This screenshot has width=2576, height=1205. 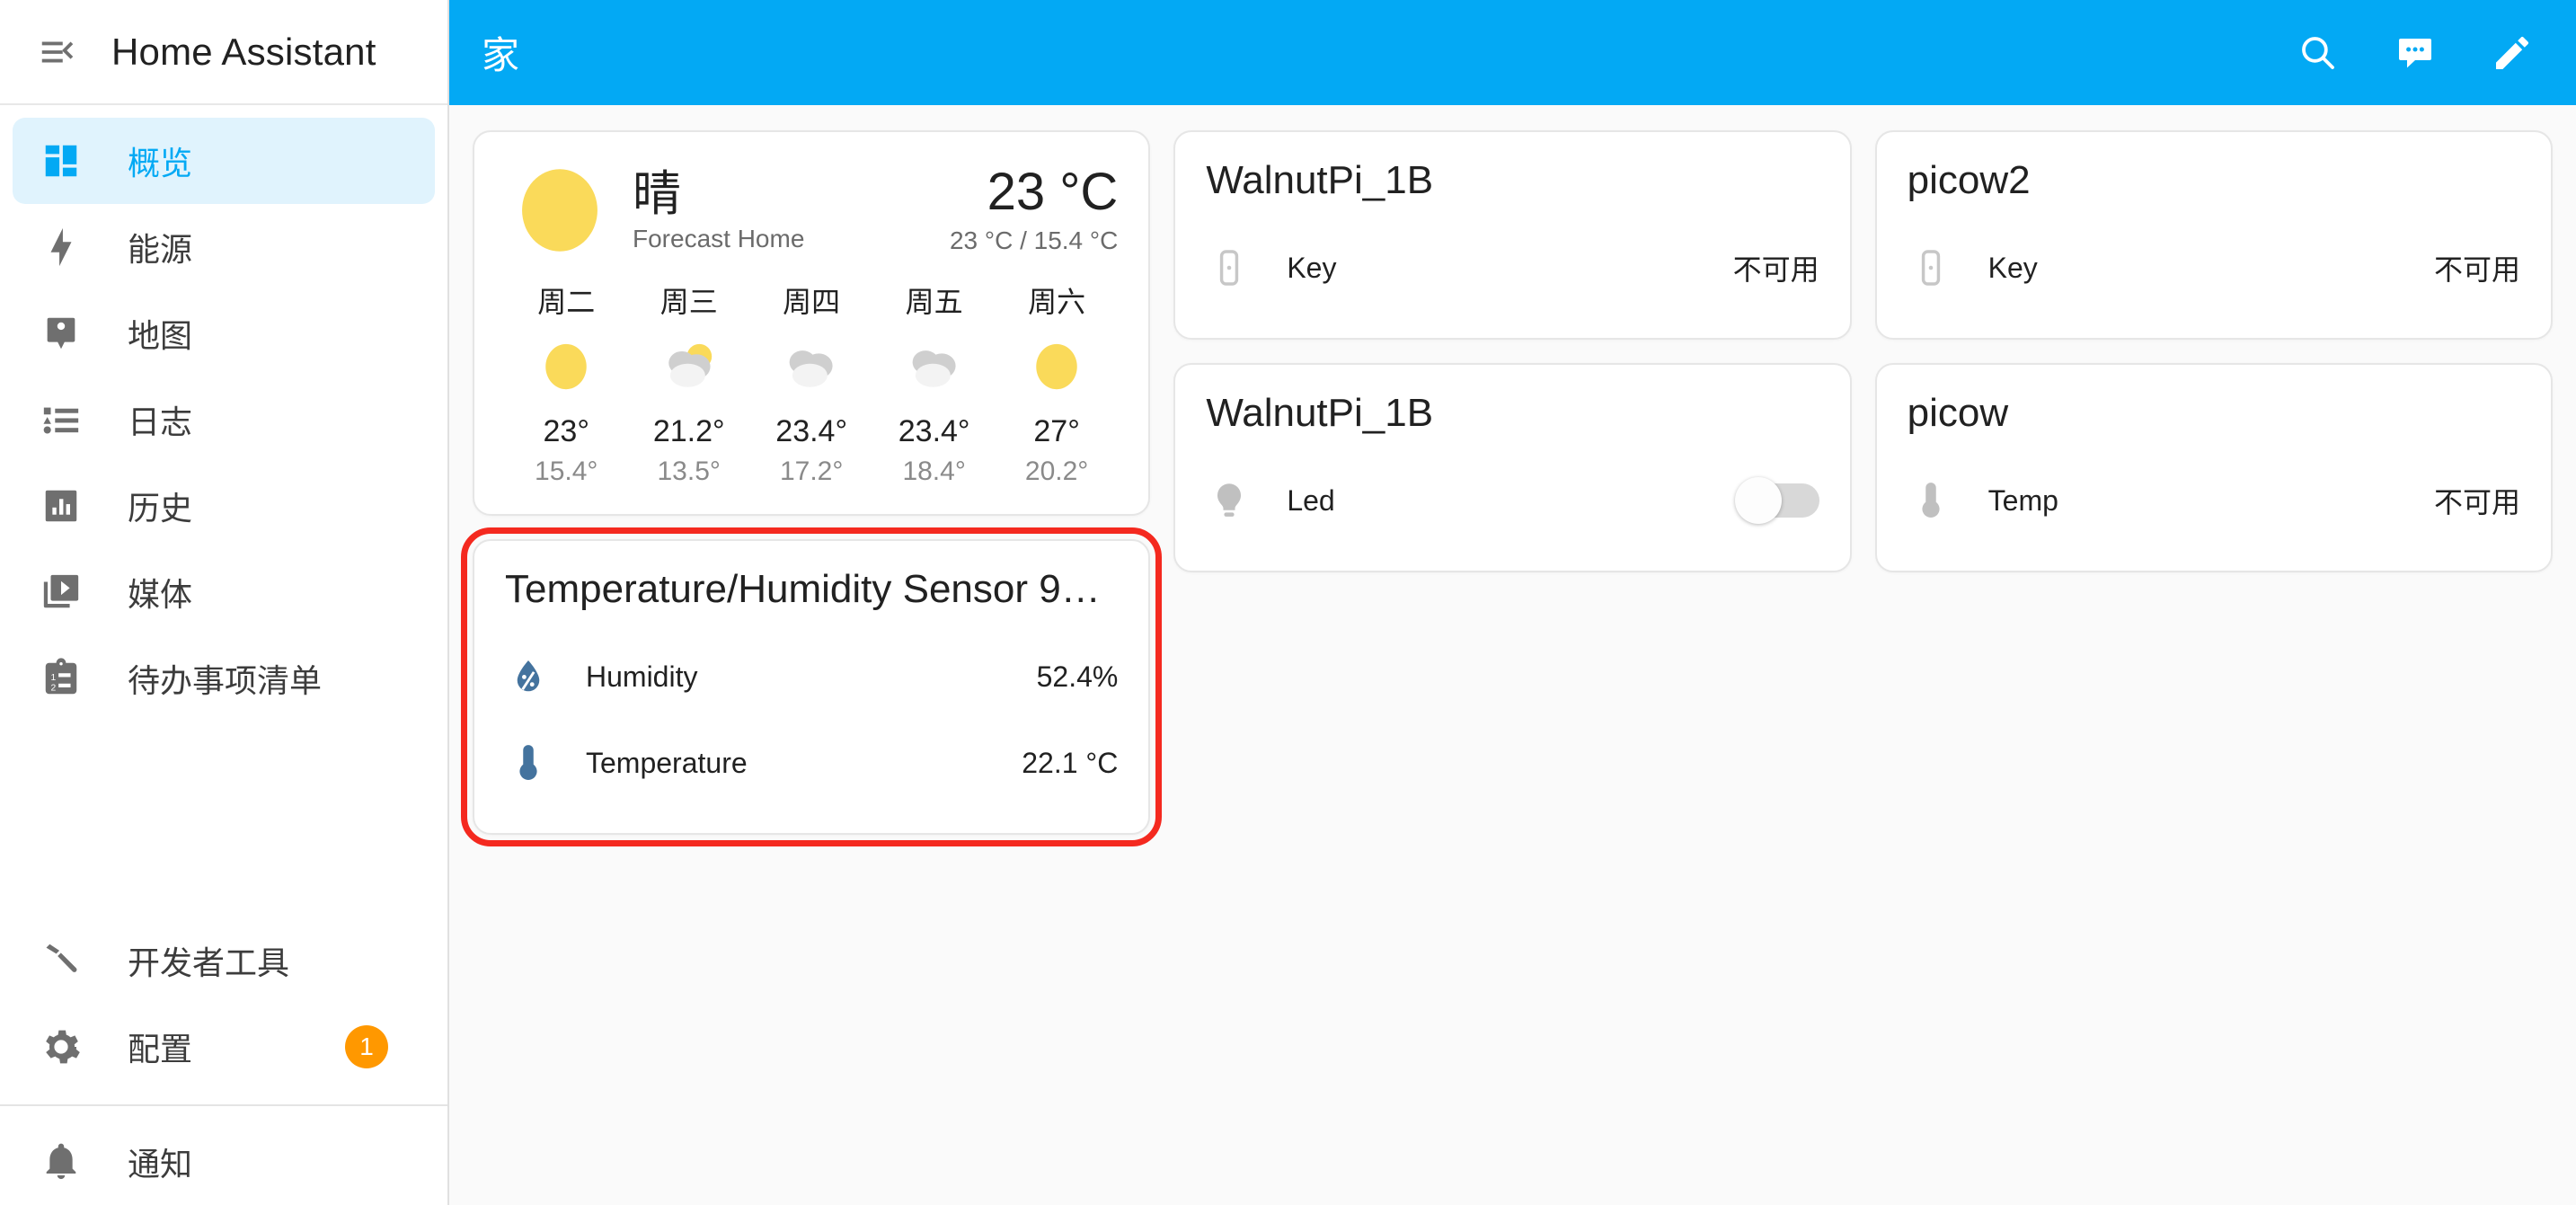 I want to click on page-title: 家, so click(x=501, y=55).